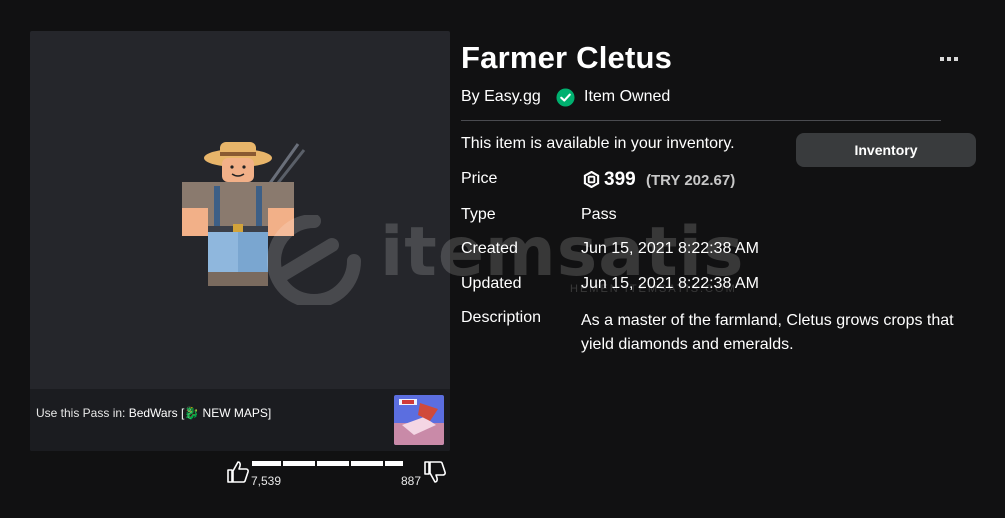  What do you see at coordinates (489, 248) in the screenshot?
I see `created-label: Created` at bounding box center [489, 248].